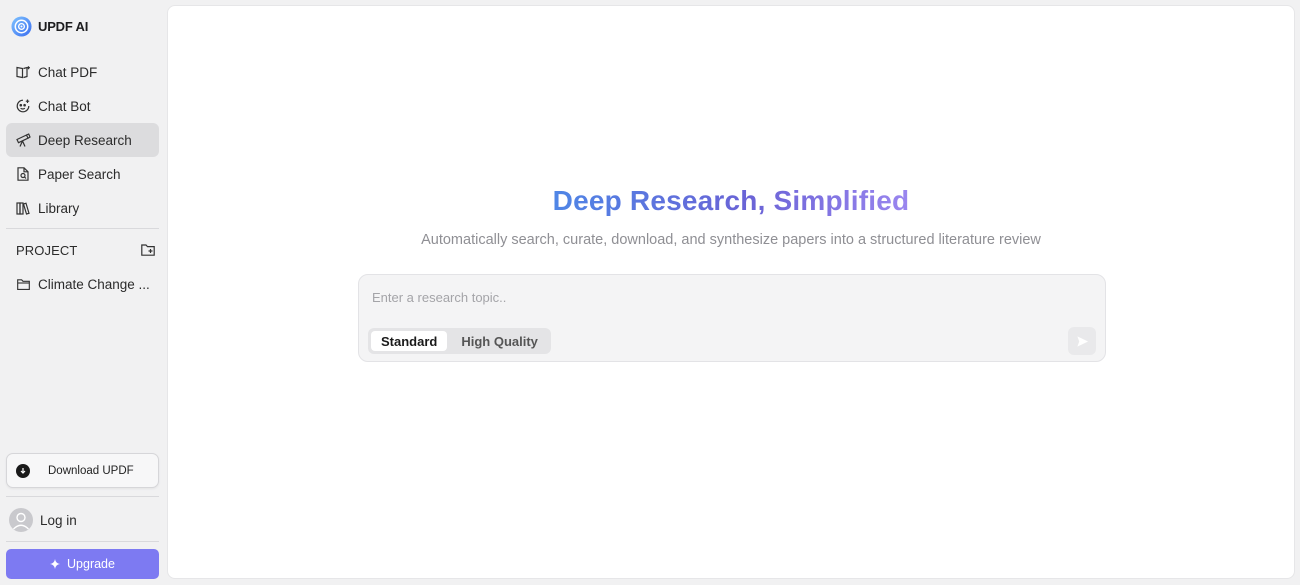 Image resolution: width=1300 pixels, height=585 pixels. Describe the element at coordinates (23, 72) in the screenshot. I see `book-open-icon` at that location.